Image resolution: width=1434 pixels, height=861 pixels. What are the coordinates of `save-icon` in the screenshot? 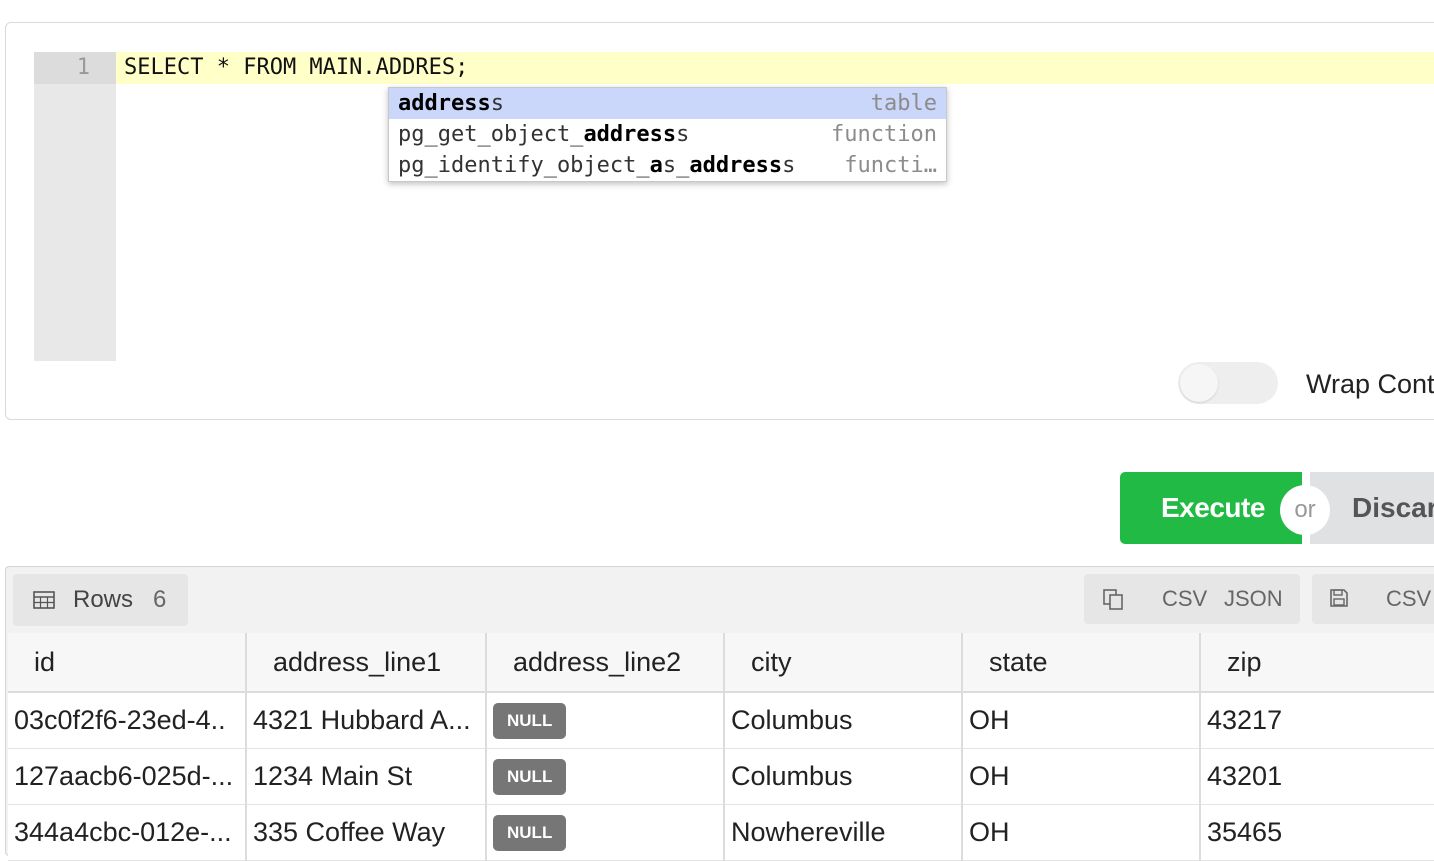 It's located at (1339, 598).